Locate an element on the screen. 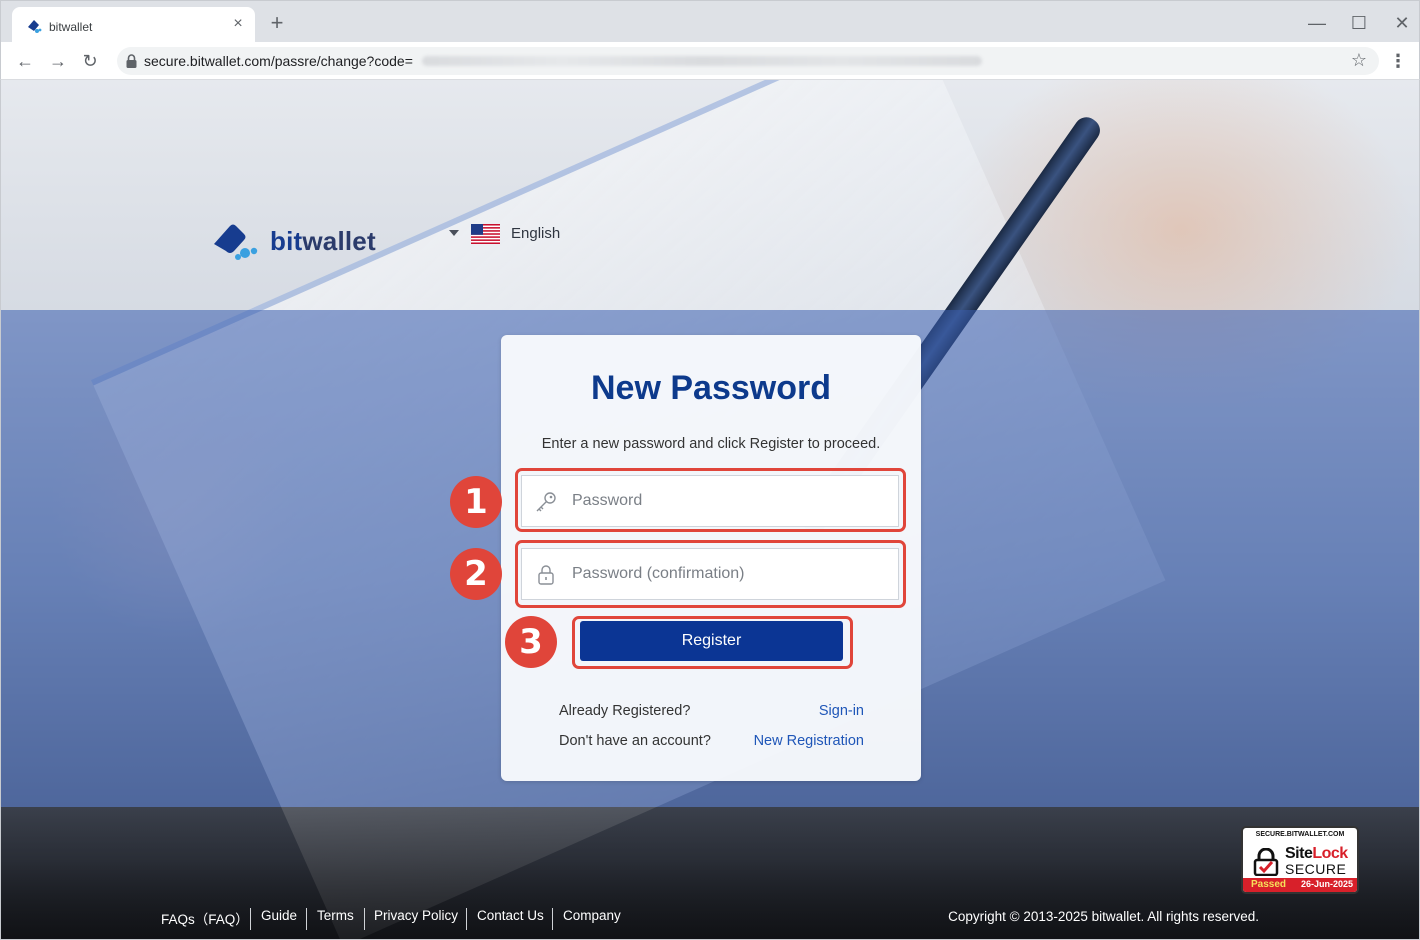 The width and height of the screenshot is (1420, 940). footer-link-faqs: FAQs（FAQ） is located at coordinates (205, 918).